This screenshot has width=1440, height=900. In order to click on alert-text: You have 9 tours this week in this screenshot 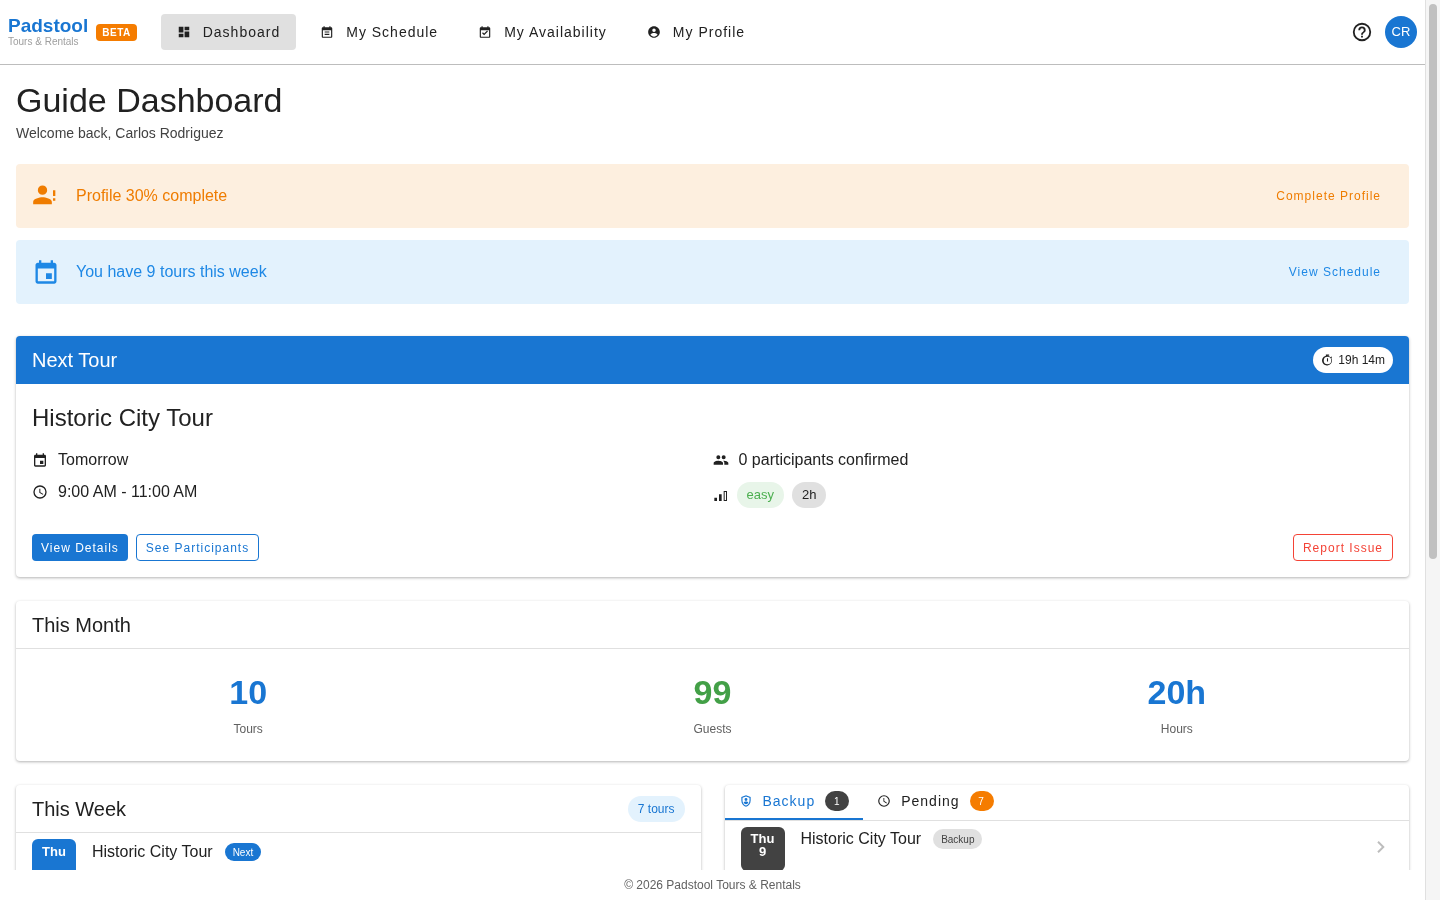, I will do `click(171, 272)`.